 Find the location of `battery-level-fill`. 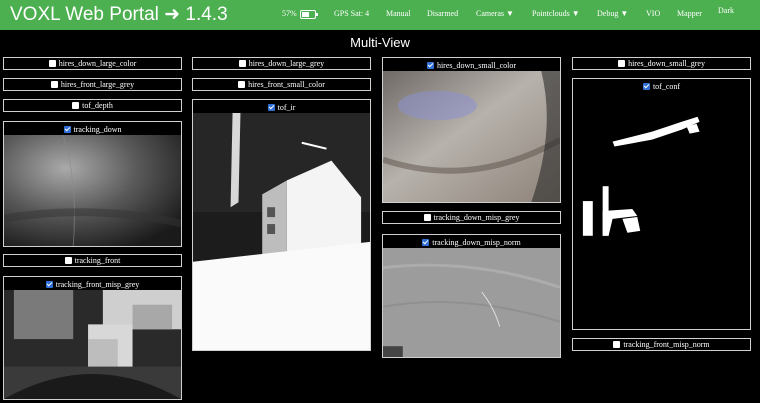

battery-level-fill is located at coordinates (305, 14).